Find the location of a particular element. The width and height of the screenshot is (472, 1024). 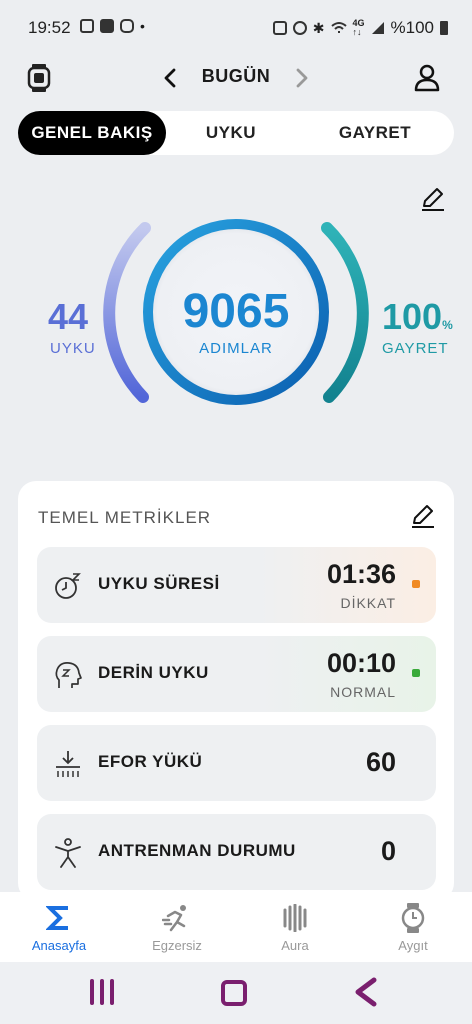

aura-icon is located at coordinates (295, 918).